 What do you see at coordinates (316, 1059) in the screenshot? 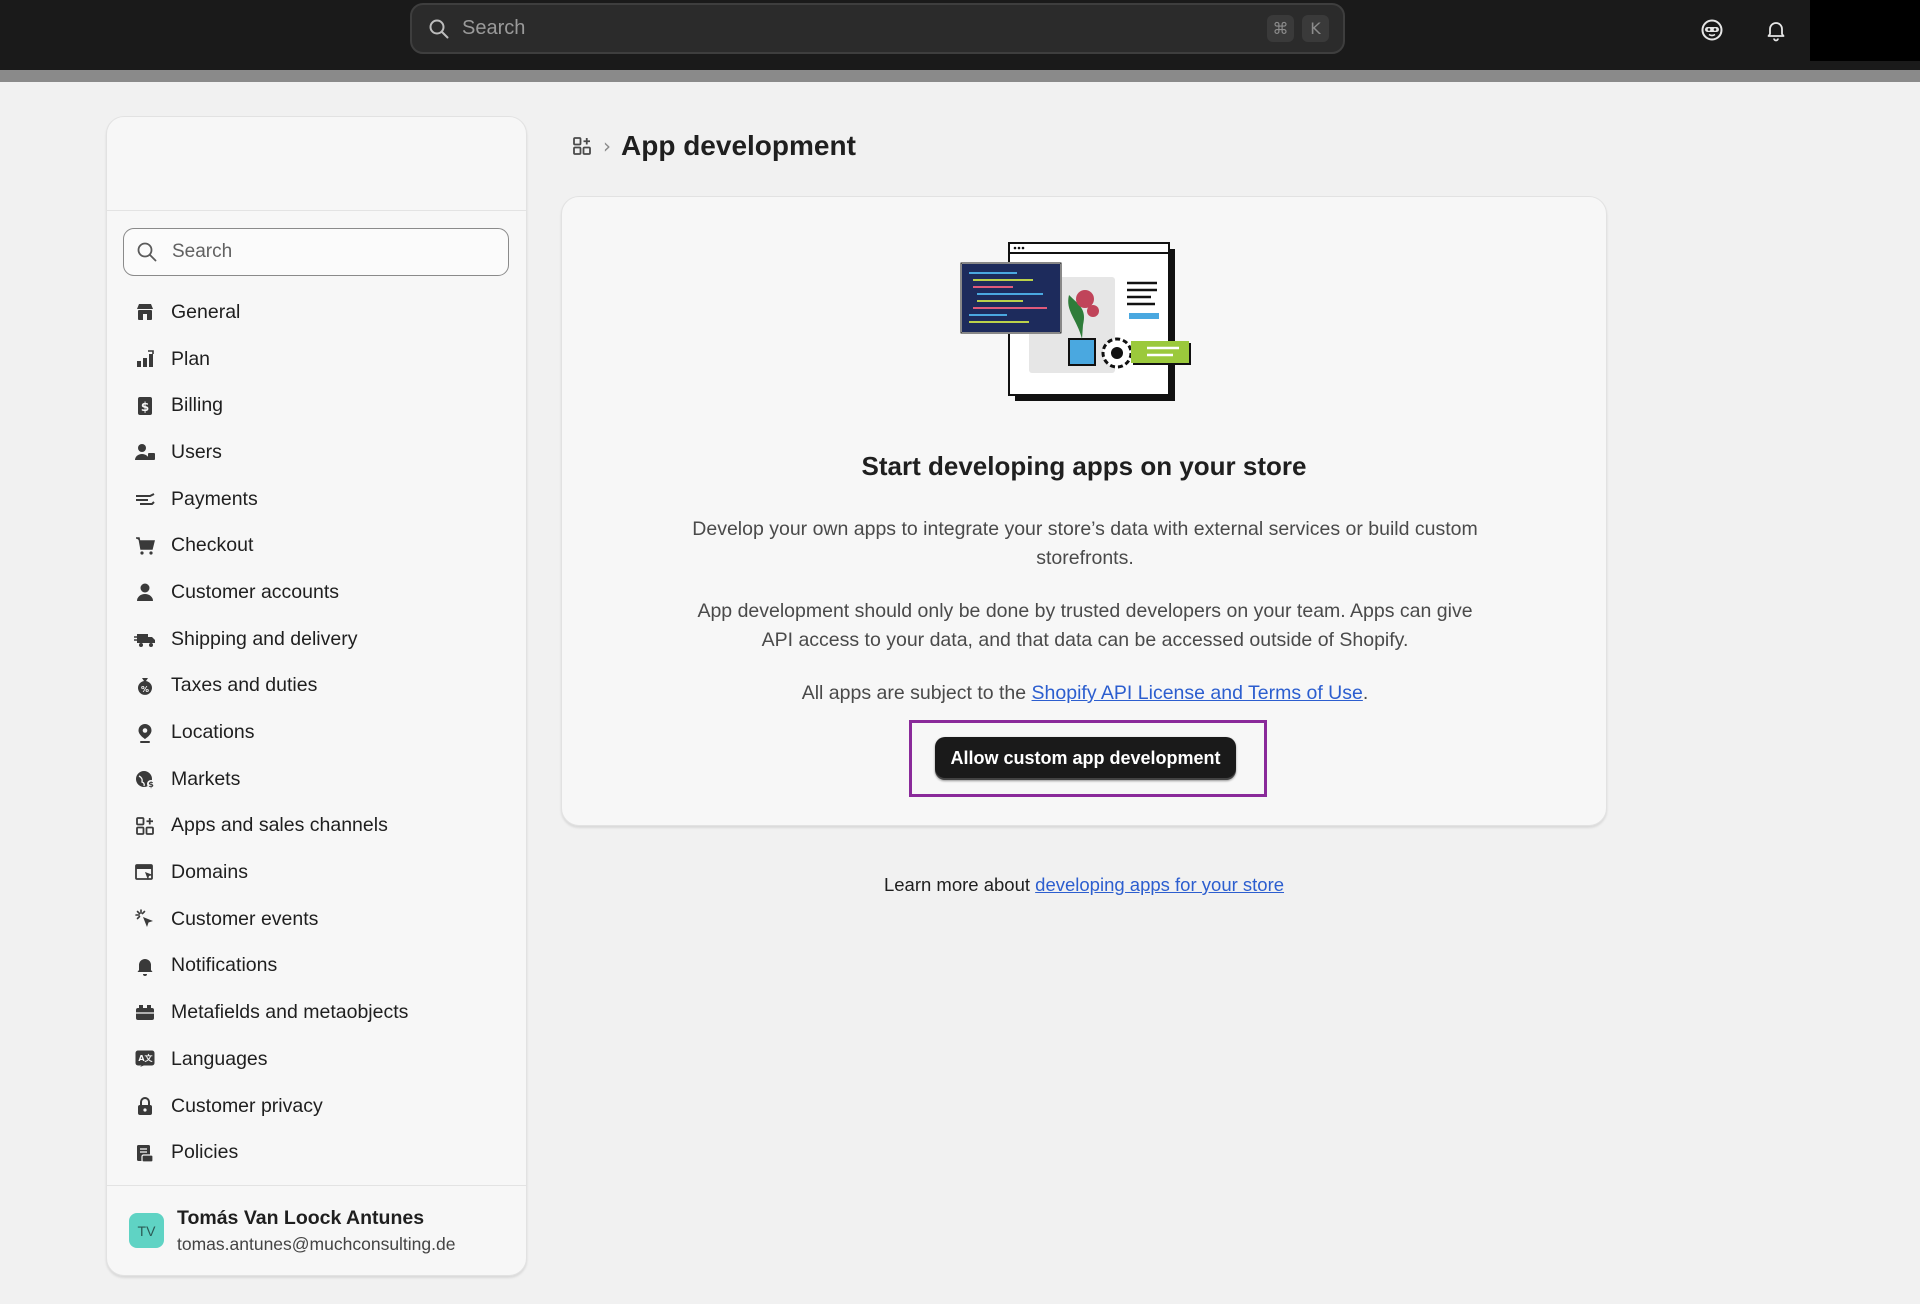
I see `sidebar-item-languages: A文 Languages` at bounding box center [316, 1059].